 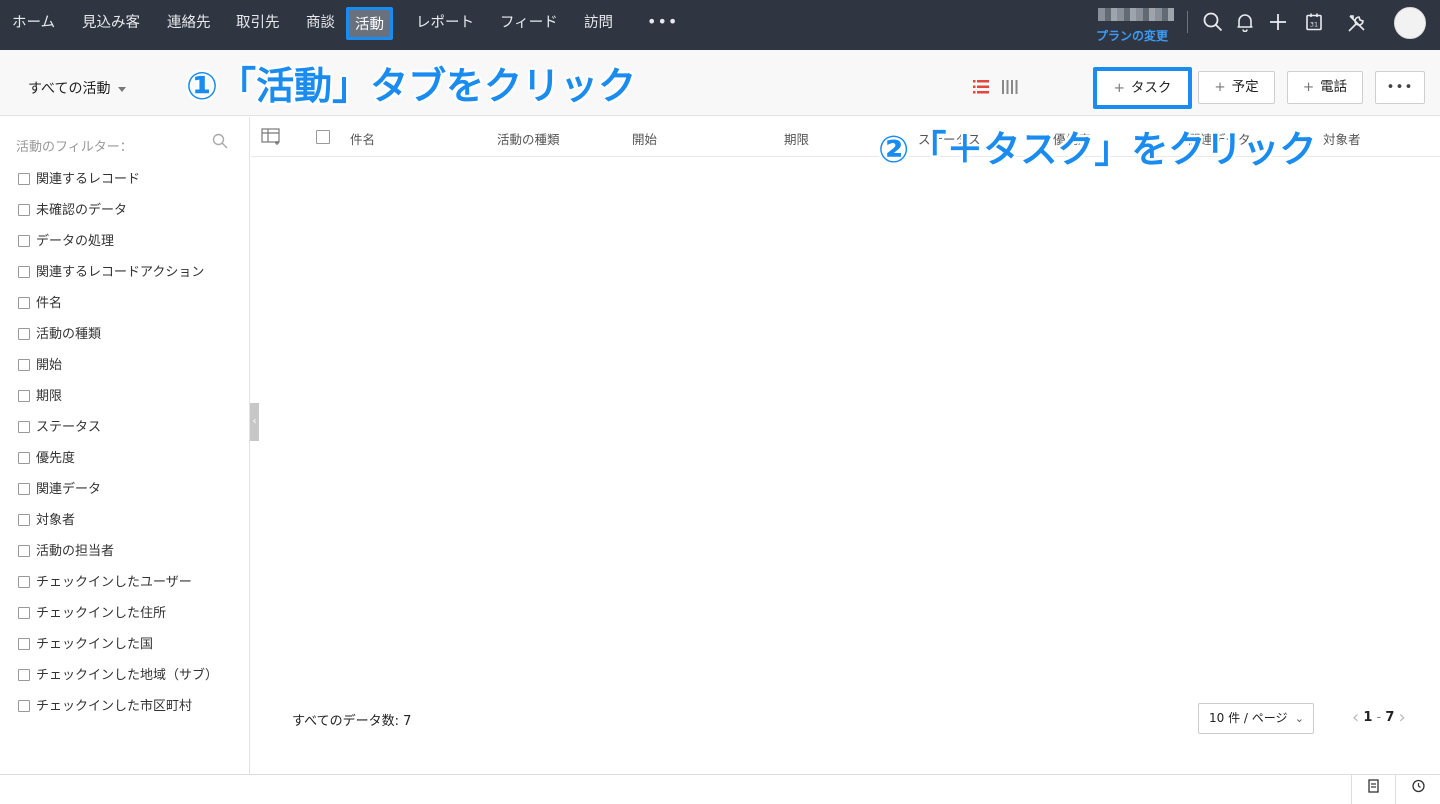 What do you see at coordinates (598, 24) in the screenshot?
I see `tab-8: 訪問` at bounding box center [598, 24].